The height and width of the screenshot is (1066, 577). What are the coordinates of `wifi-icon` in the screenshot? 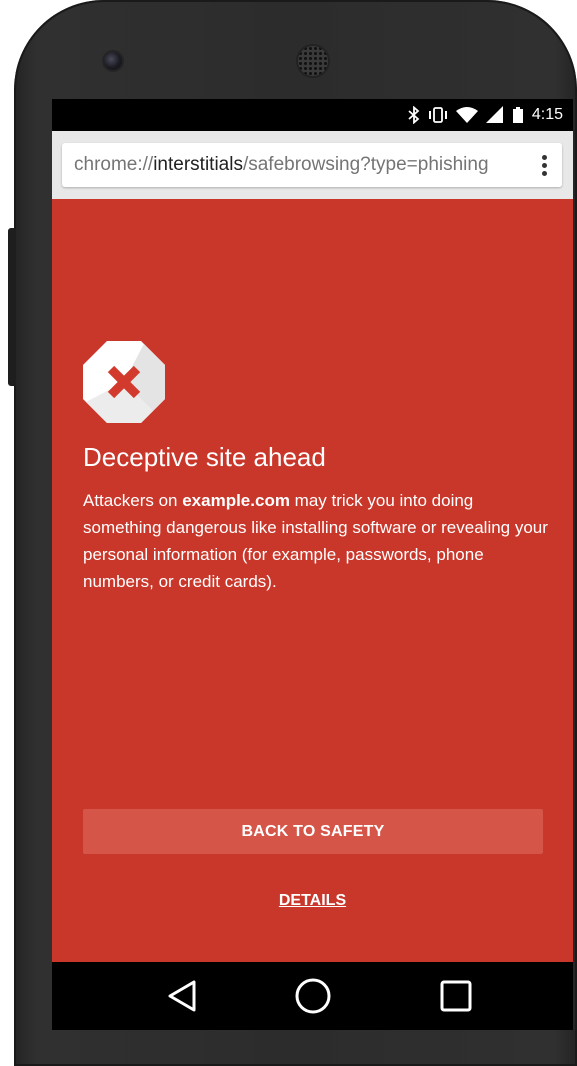 It's located at (466, 115).